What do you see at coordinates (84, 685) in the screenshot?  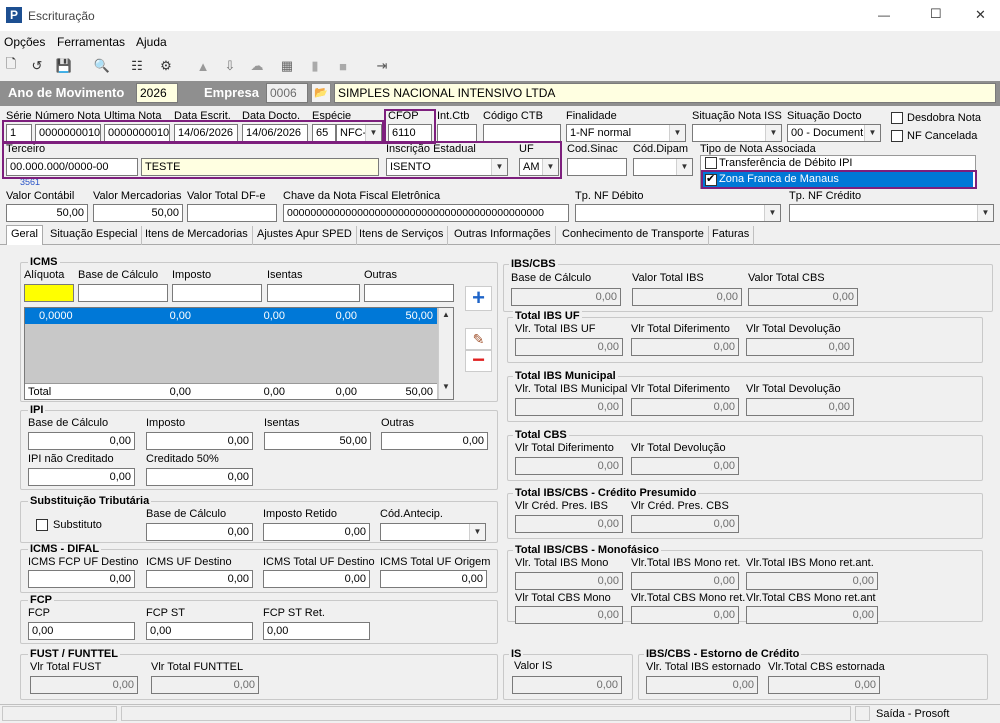 I see `fust-a-field: 0,00` at bounding box center [84, 685].